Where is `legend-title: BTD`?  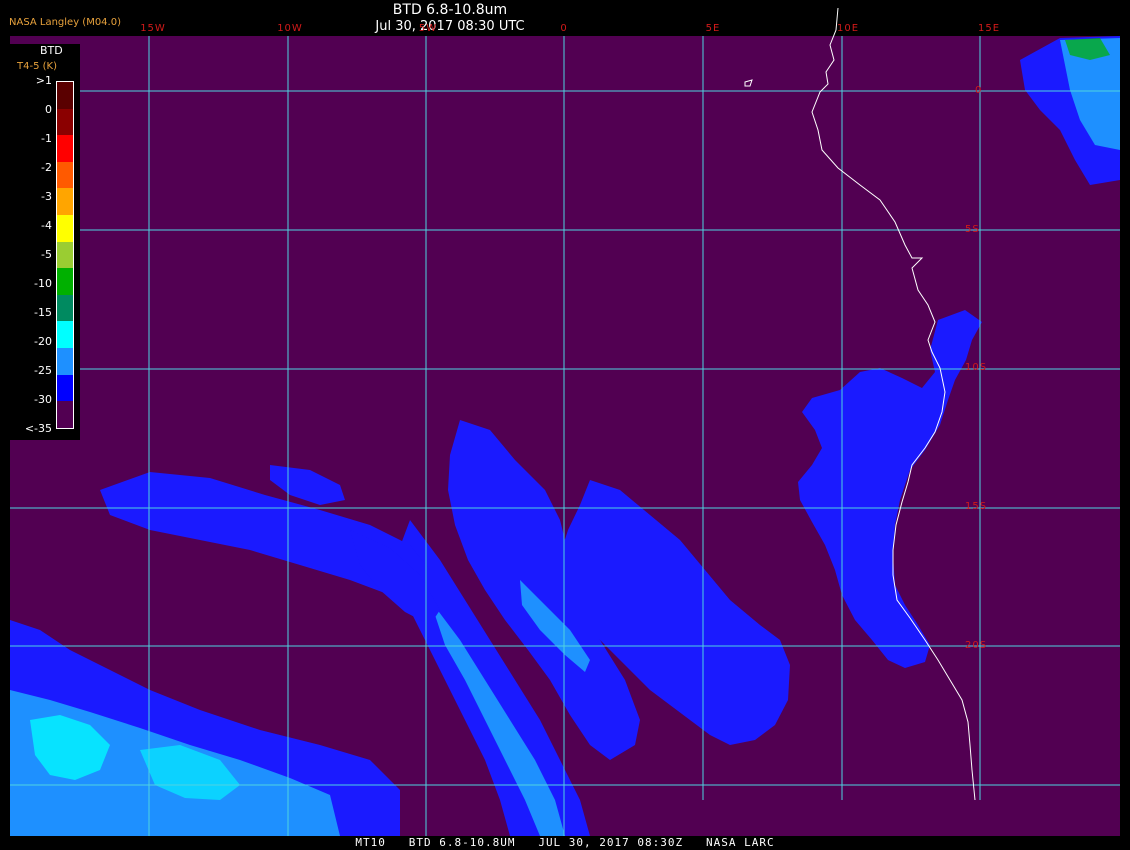
legend-title: BTD is located at coordinates (51, 50).